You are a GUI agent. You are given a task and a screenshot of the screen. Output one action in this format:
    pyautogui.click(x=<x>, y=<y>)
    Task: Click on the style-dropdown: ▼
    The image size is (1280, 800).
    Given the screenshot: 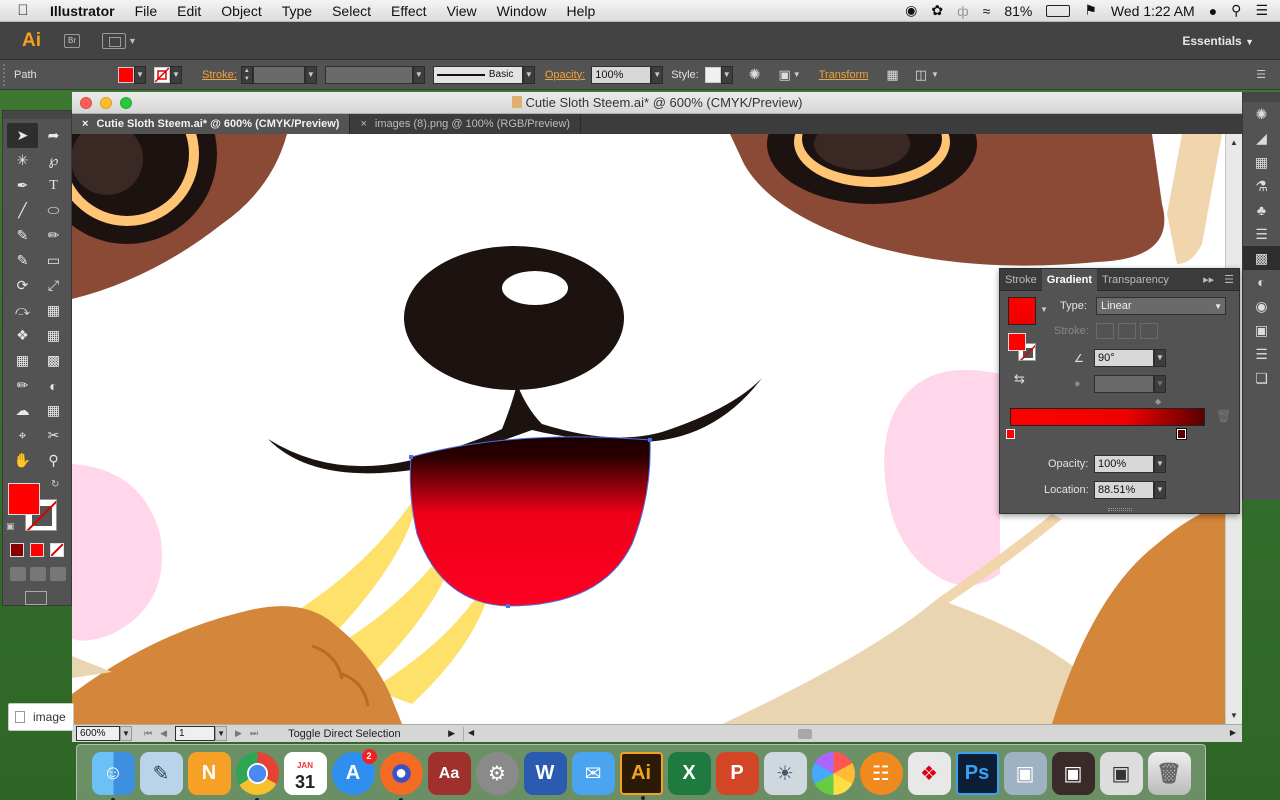 What is the action you would take?
    pyautogui.click(x=726, y=74)
    